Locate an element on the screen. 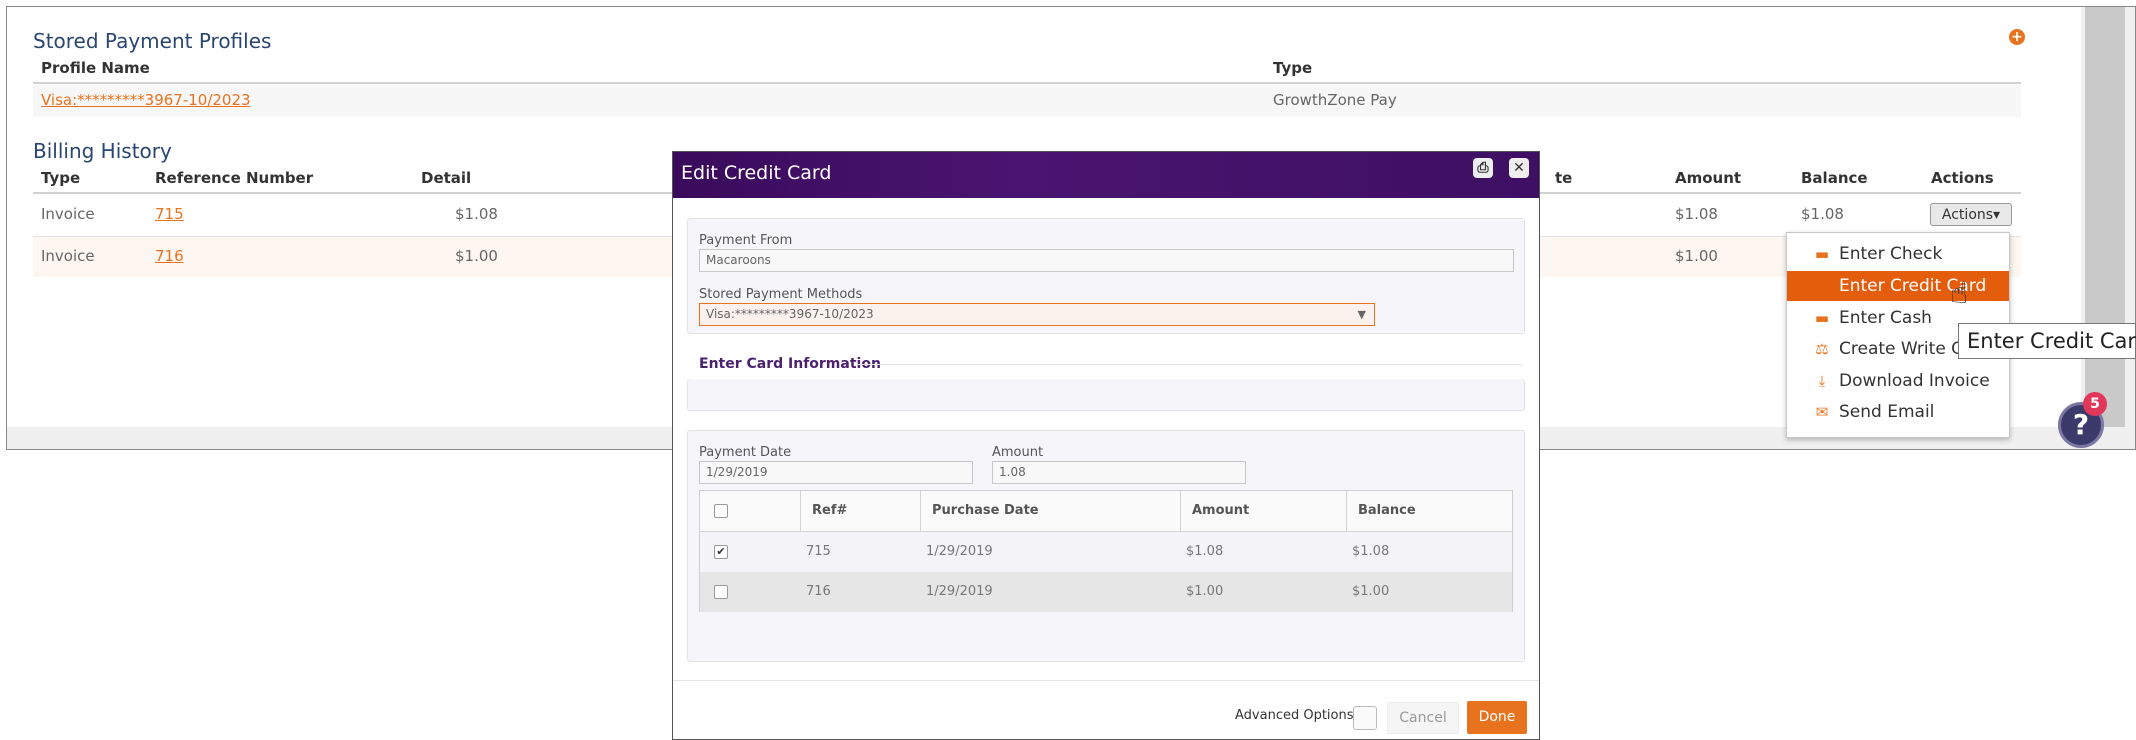 This screenshot has height=740, width=2136. col-type: Type is located at coordinates (1293, 68).